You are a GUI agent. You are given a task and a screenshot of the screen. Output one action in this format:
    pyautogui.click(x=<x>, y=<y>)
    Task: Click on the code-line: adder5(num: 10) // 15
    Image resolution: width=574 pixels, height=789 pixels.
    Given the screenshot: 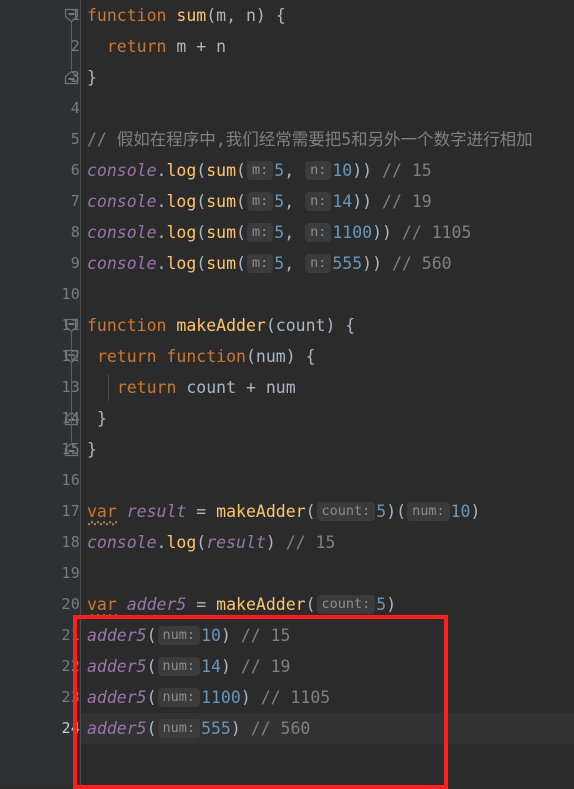 What is the action you would take?
    pyautogui.click(x=327, y=635)
    